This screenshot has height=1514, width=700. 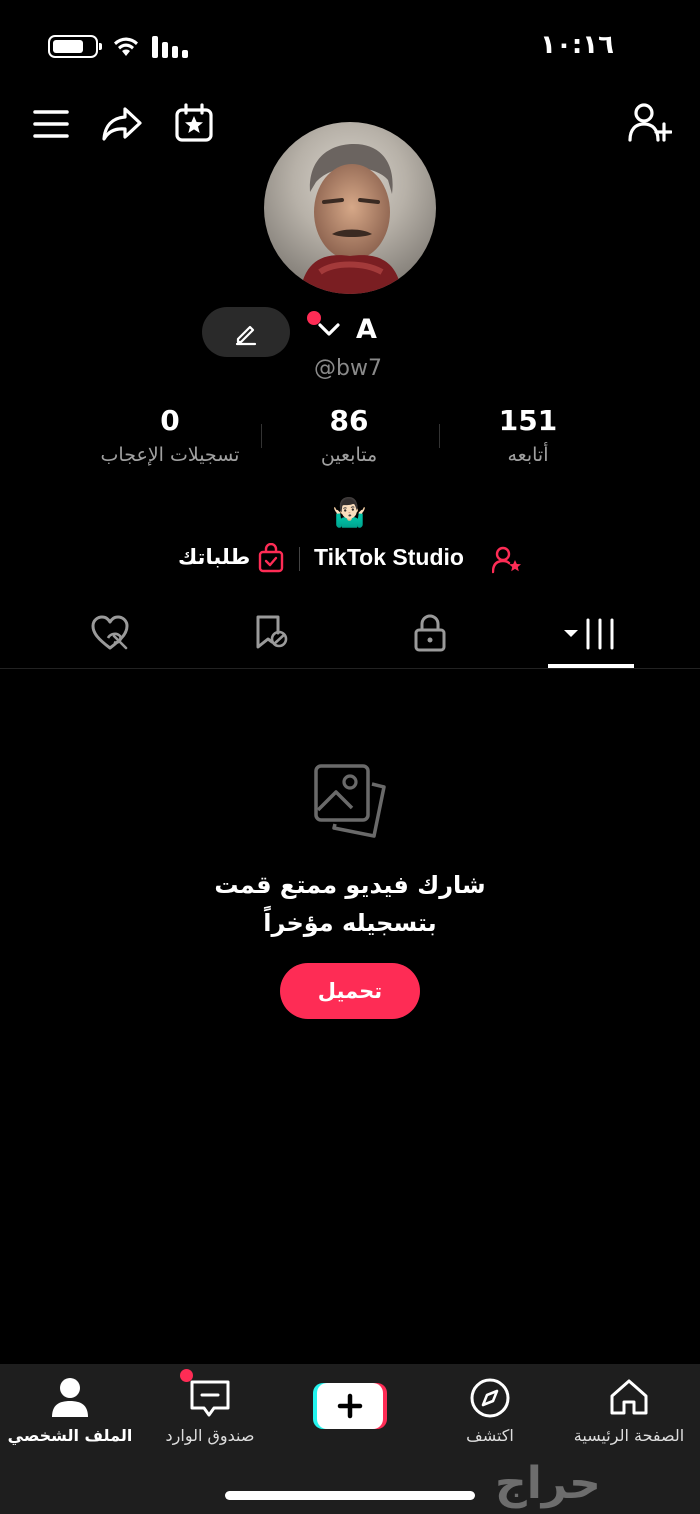 What do you see at coordinates (350, 991) in the screenshot?
I see `upload-button: تحميل` at bounding box center [350, 991].